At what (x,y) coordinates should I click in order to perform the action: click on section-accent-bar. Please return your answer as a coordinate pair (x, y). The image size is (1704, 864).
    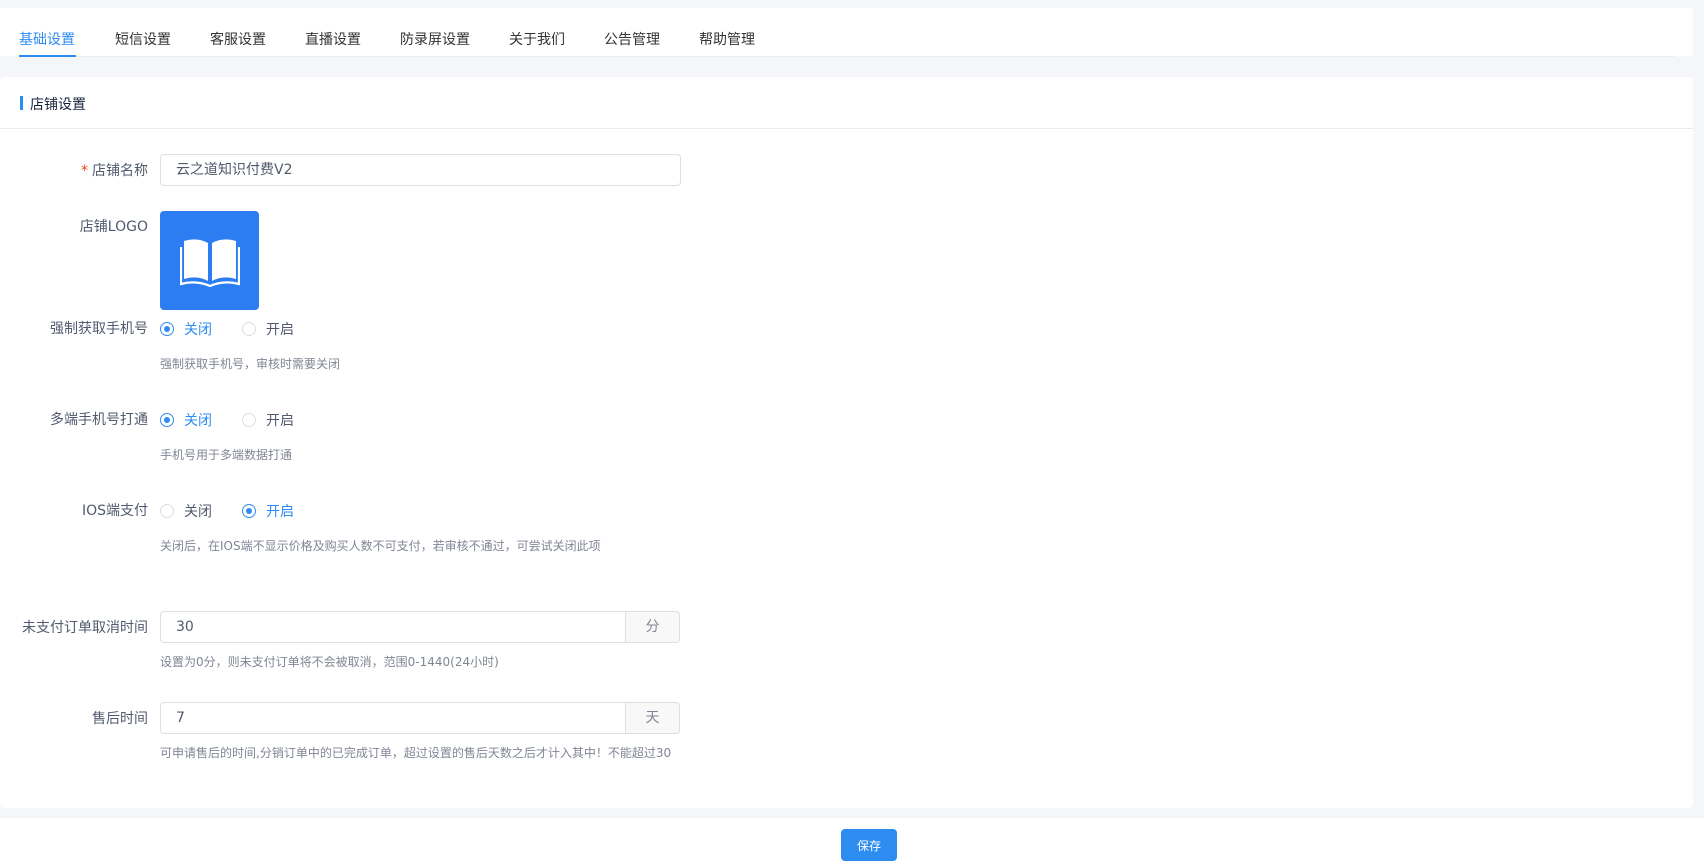
    Looking at the image, I should click on (21, 103).